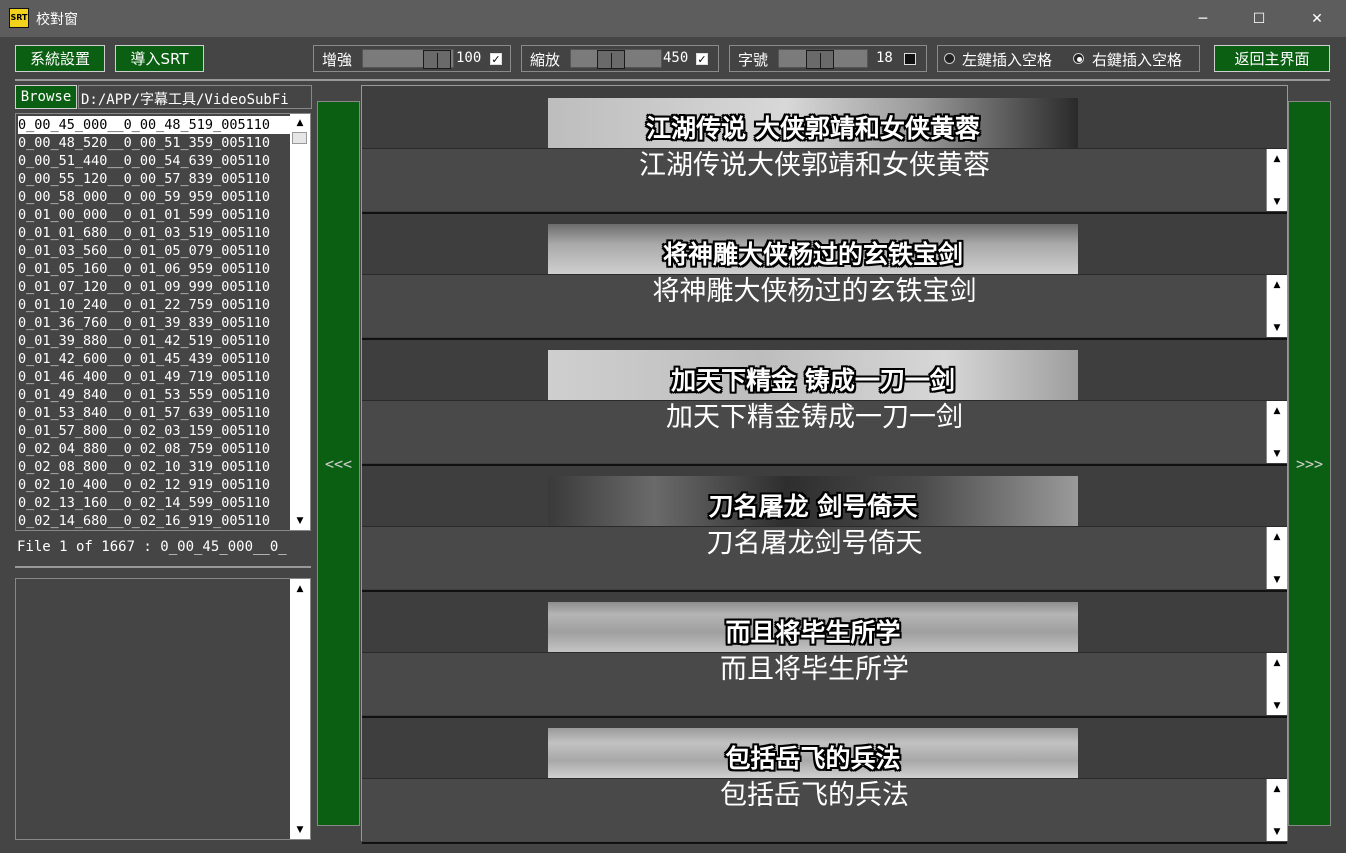  What do you see at coordinates (300, 709) in the screenshot?
I see `note-scrollbar: ▲ ▼` at bounding box center [300, 709].